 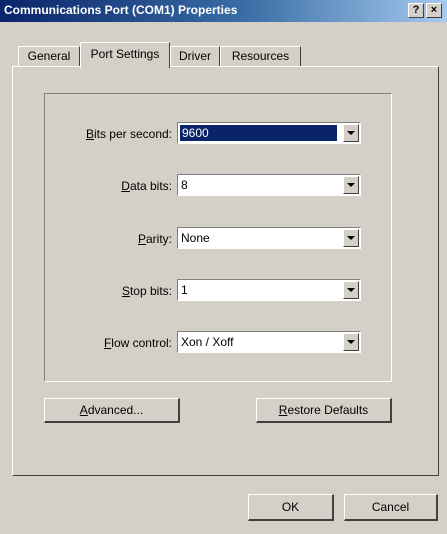 I want to click on close-icon: ×, so click(x=434, y=10).